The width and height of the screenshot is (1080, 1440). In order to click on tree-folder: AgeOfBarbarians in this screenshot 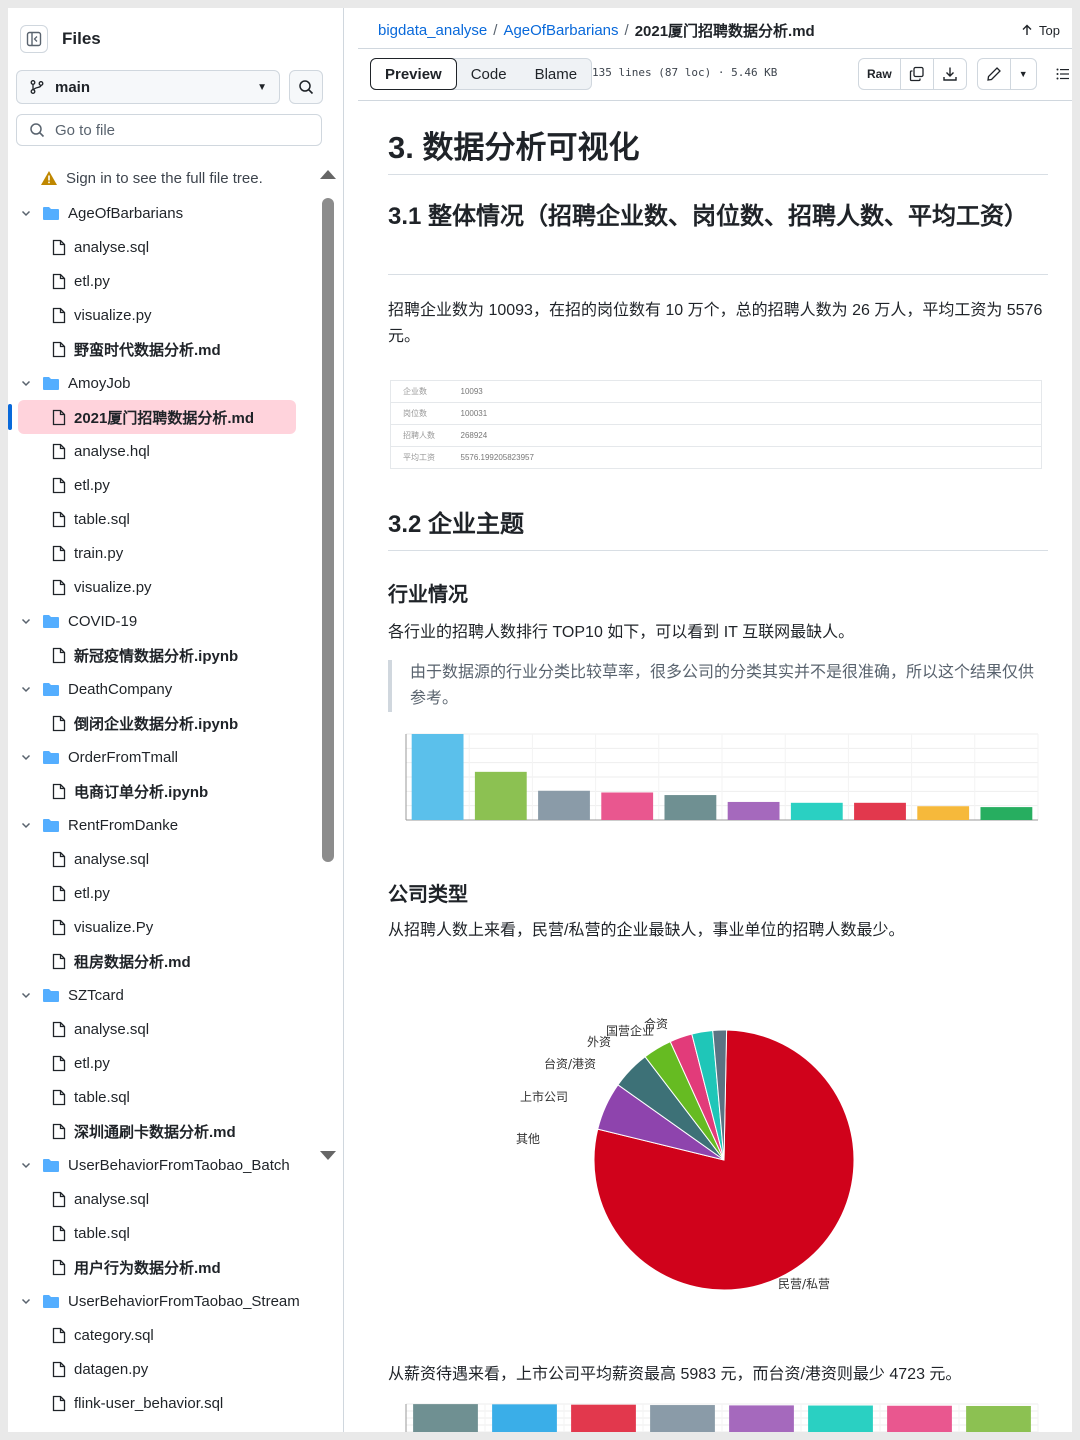, I will do `click(168, 213)`.